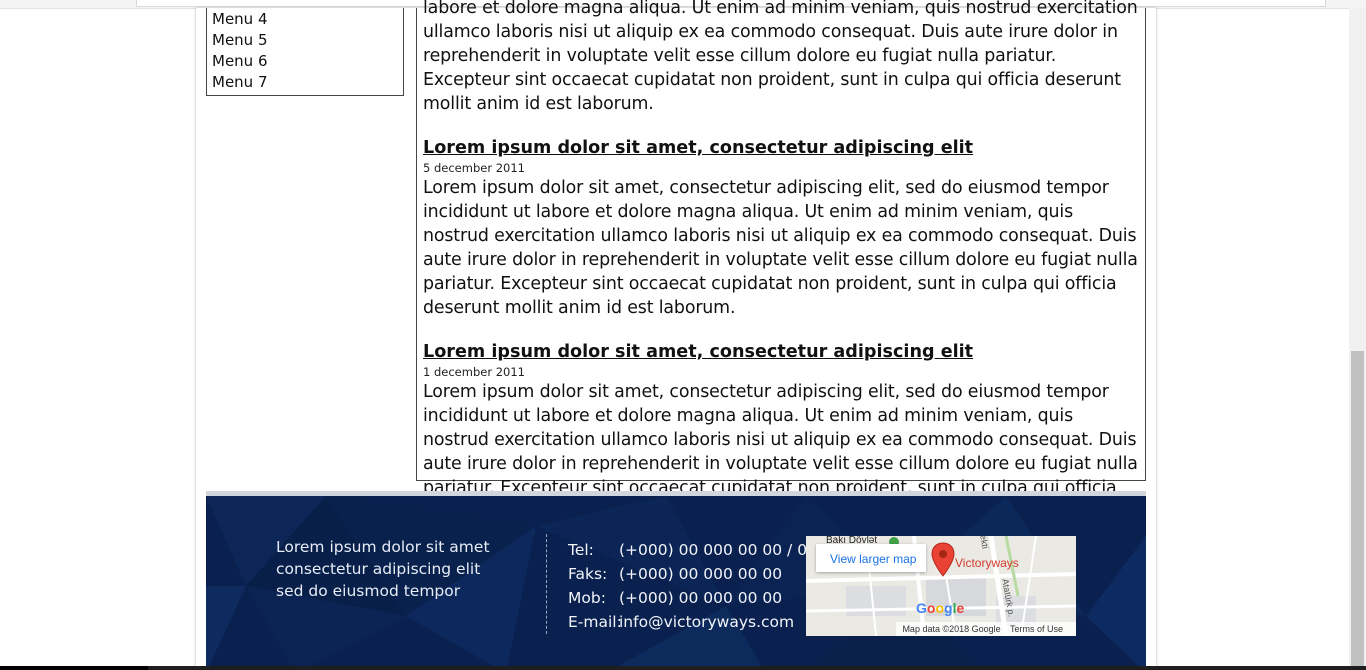  Describe the element at coordinates (718, 550) in the screenshot. I see `phone-number: (+000) 00 000 00 00 / 00` at that location.